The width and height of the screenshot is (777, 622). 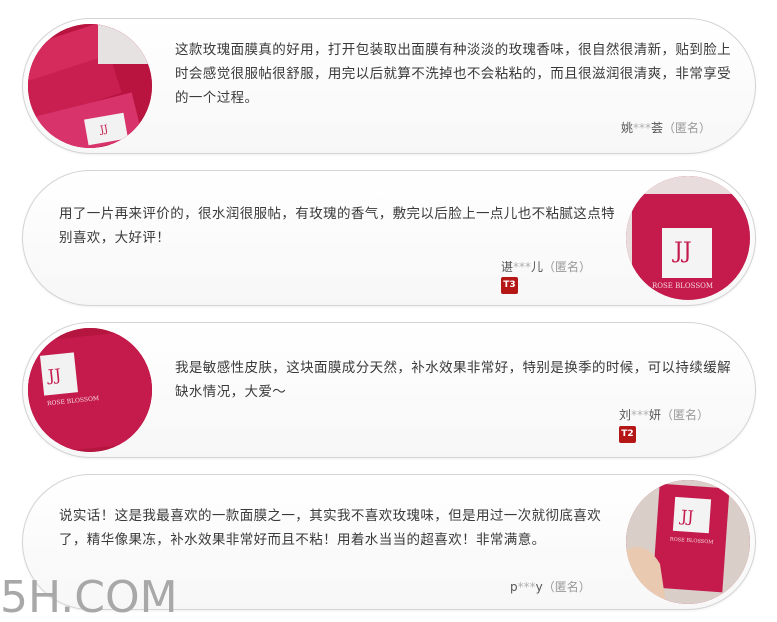 I want to click on reviewer-name: 刘***妍（匿名）, so click(x=664, y=415).